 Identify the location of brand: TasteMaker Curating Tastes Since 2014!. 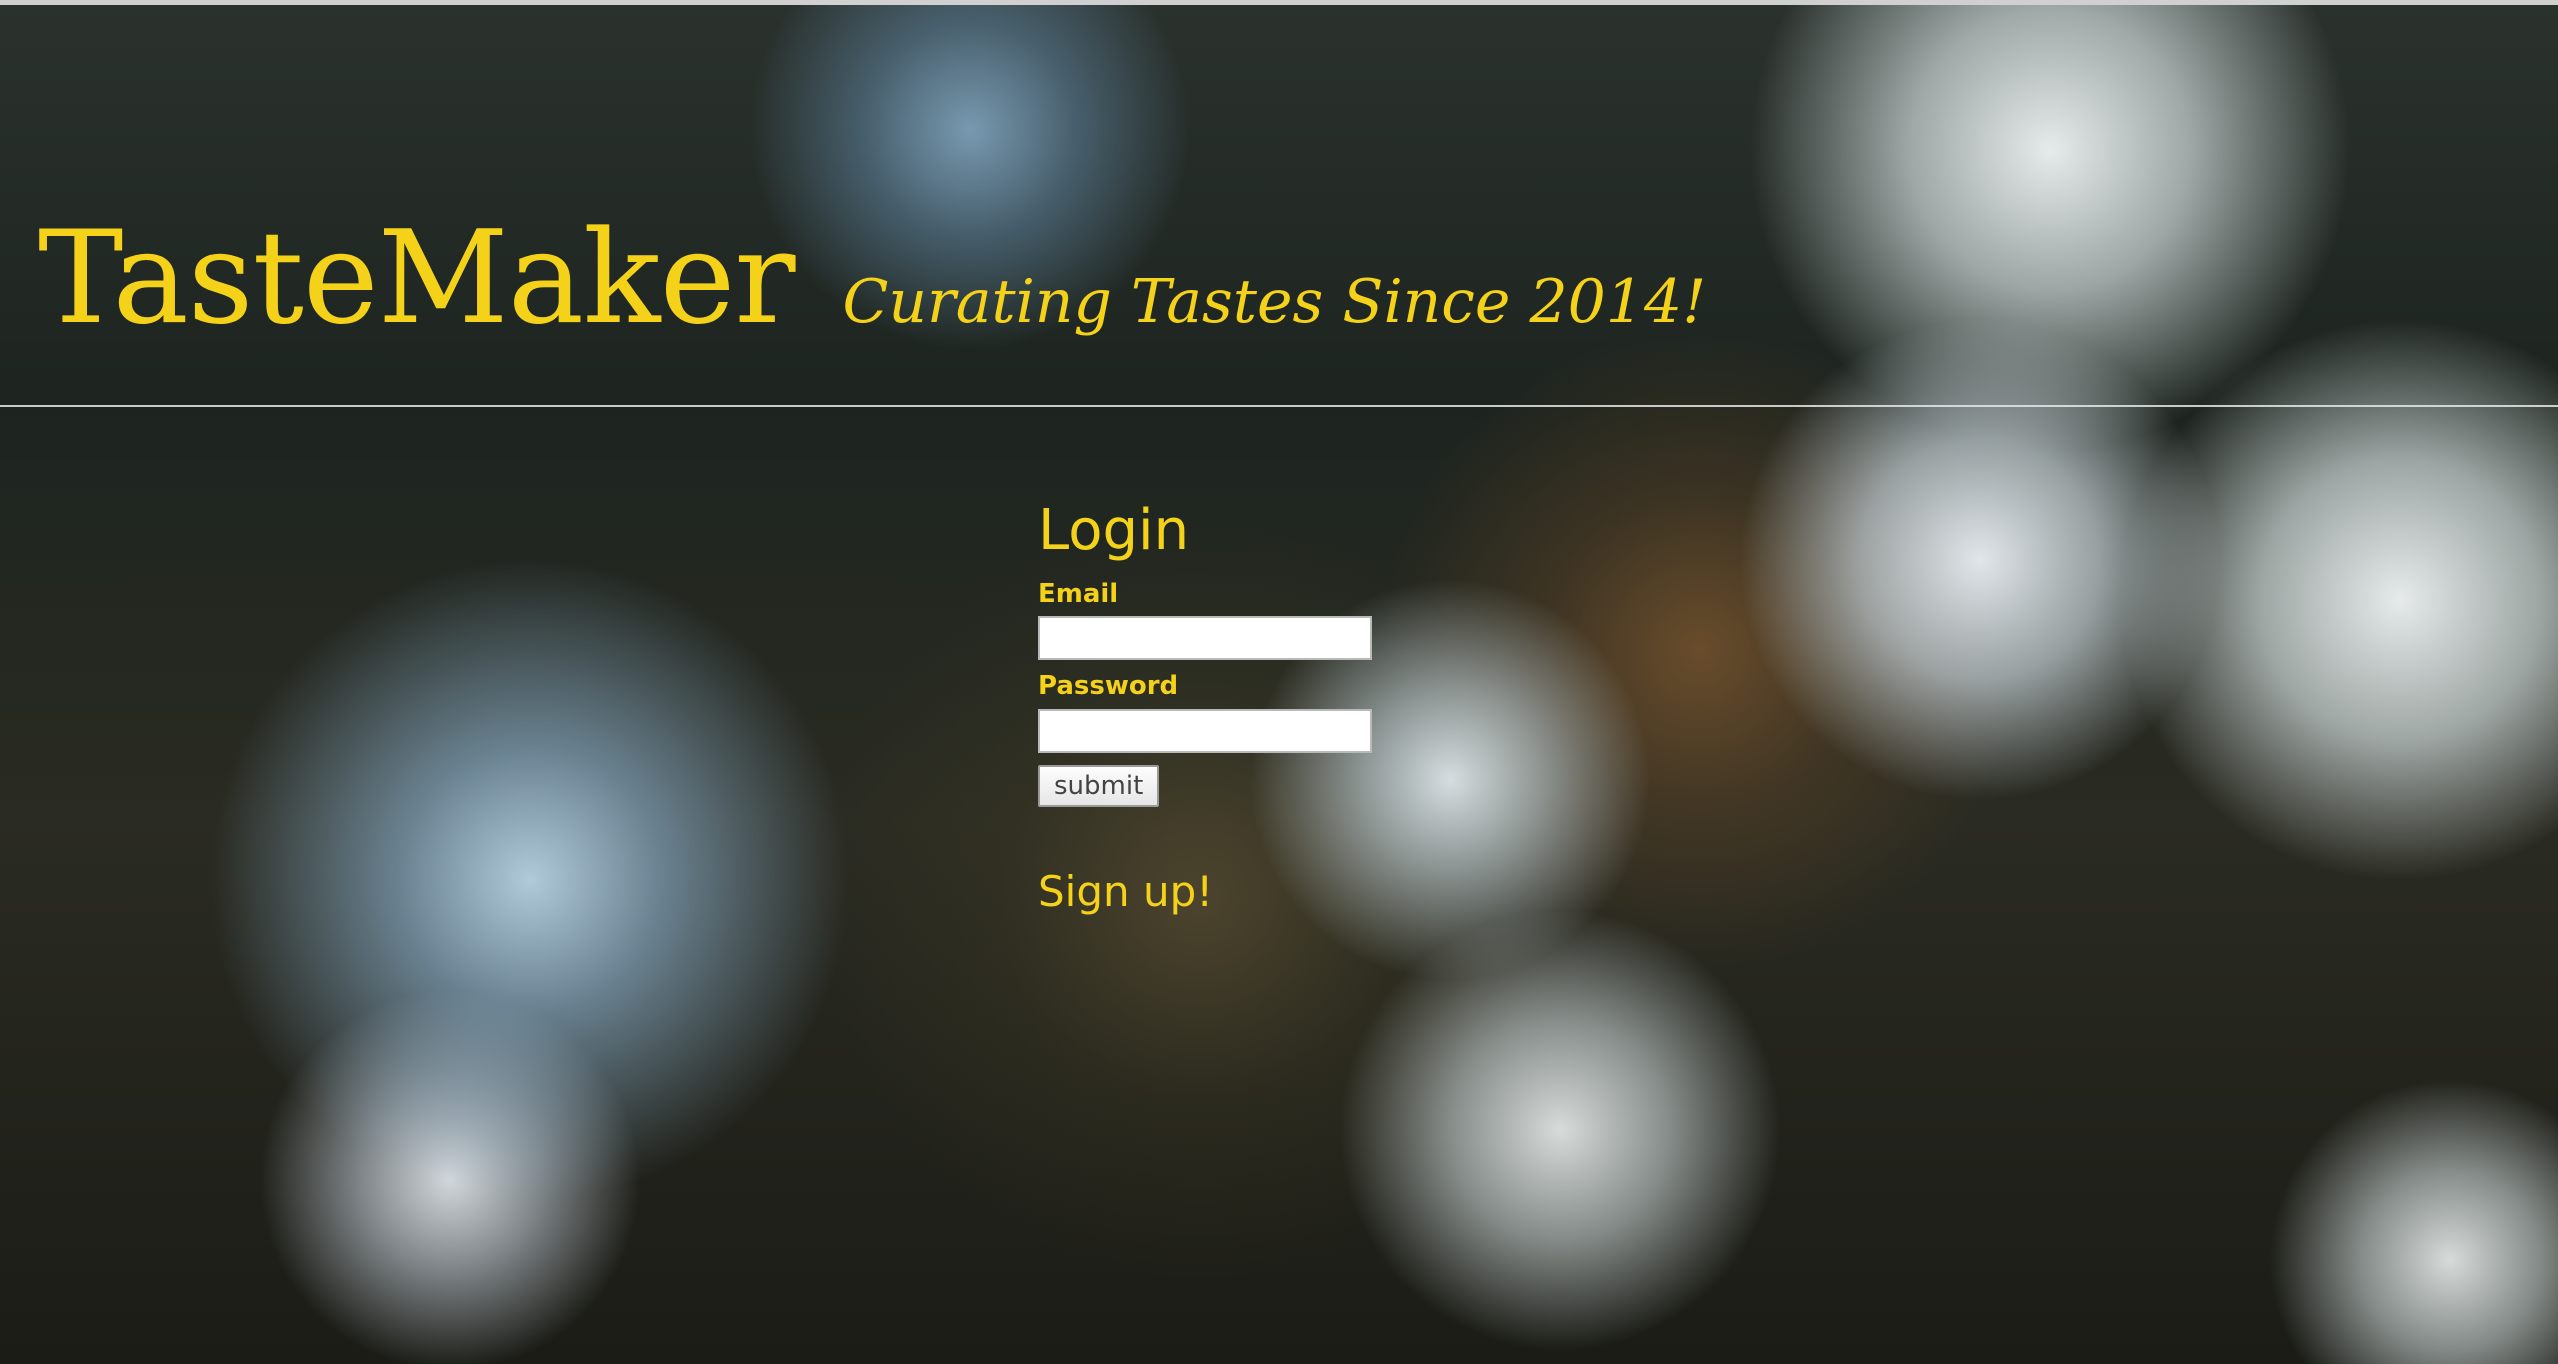
(872, 279).